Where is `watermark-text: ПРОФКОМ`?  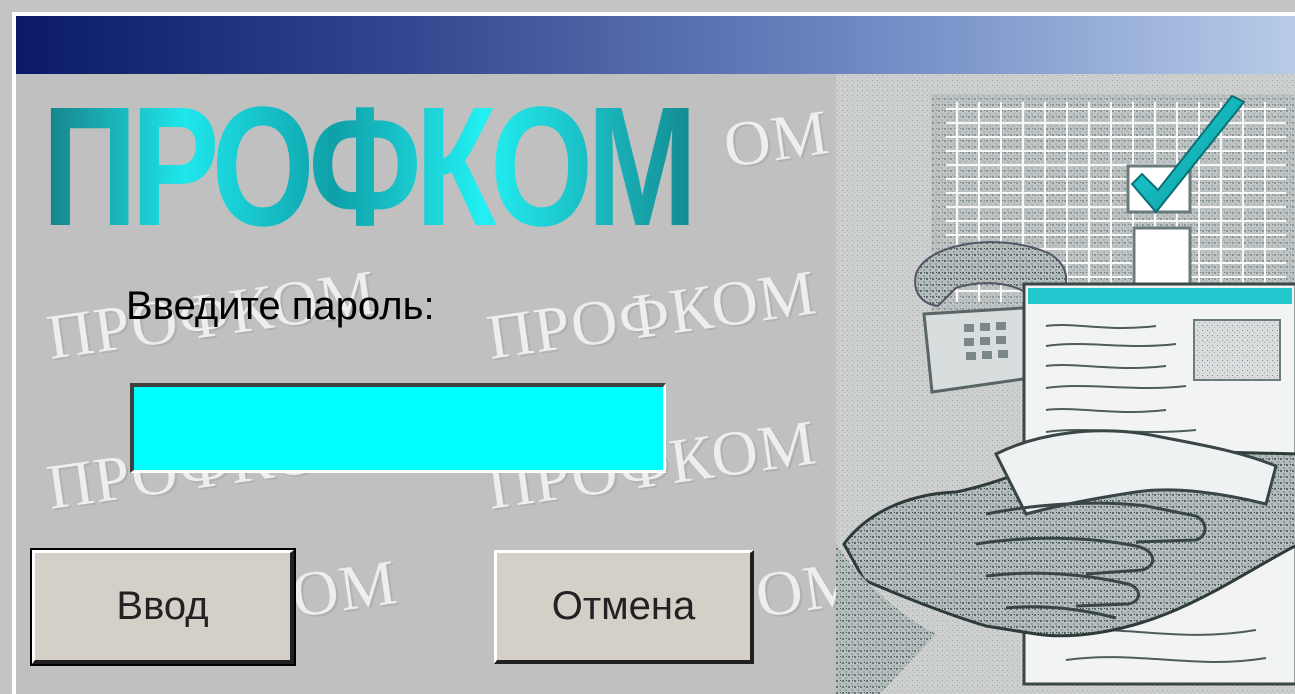 watermark-text: ПРОФКОМ is located at coordinates (651, 314).